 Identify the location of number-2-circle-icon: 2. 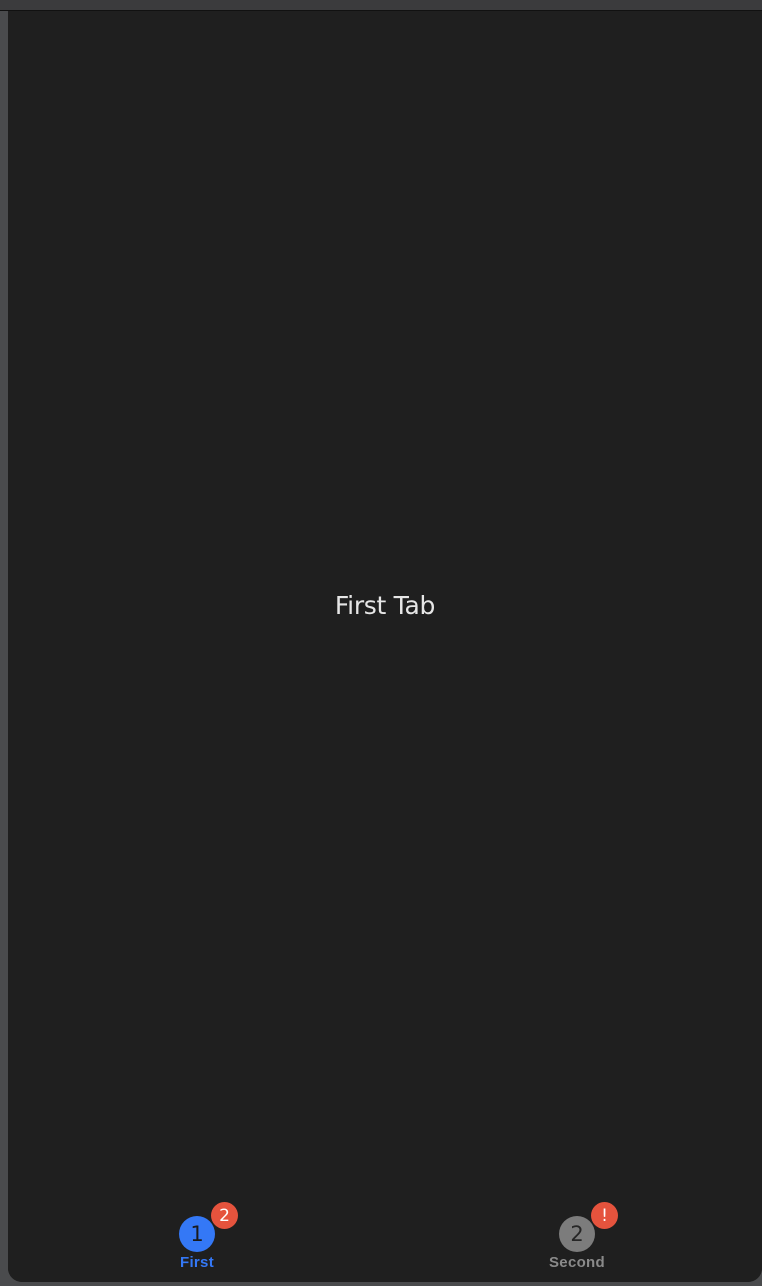
(577, 1234).